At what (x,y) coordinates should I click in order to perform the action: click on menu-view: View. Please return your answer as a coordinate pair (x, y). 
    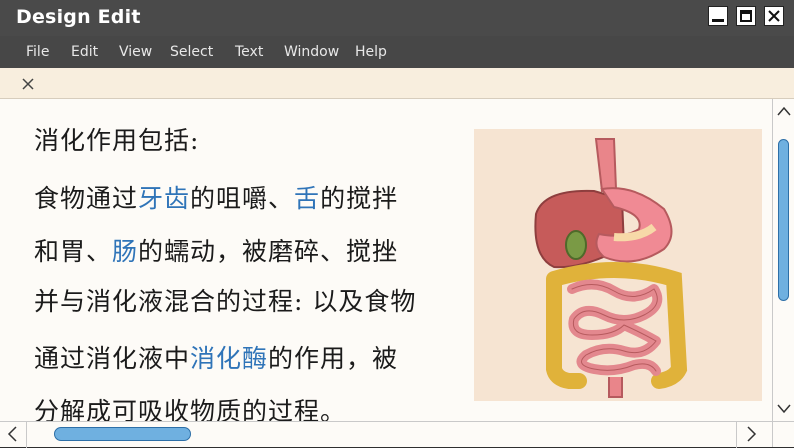
    Looking at the image, I should click on (135, 52).